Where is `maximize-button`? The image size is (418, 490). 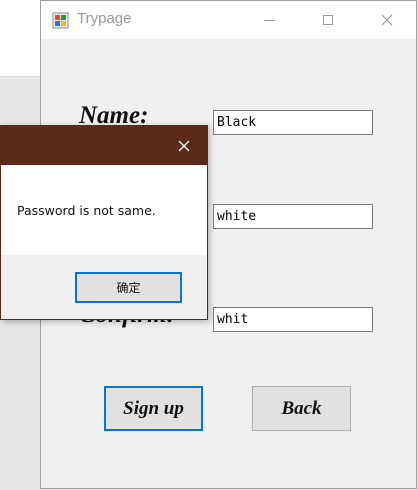 maximize-button is located at coordinates (328, 20).